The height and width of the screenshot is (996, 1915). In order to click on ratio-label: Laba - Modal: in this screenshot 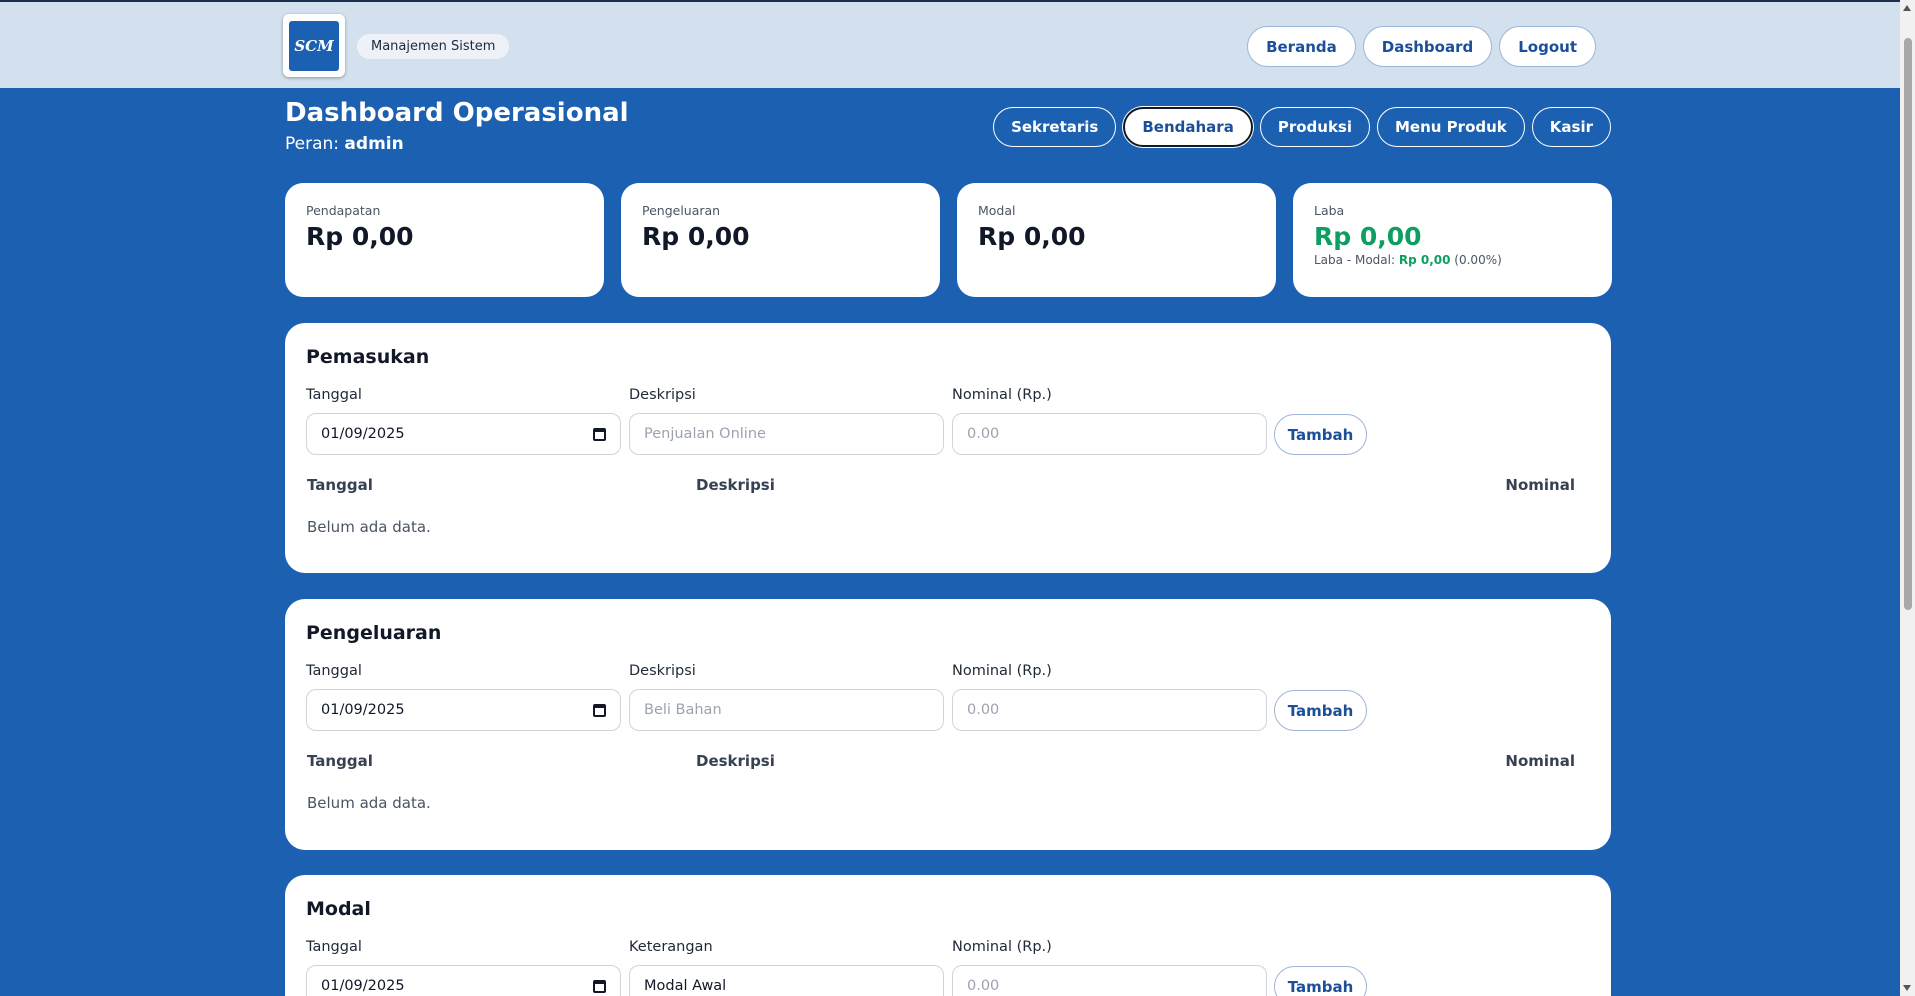, I will do `click(1355, 260)`.